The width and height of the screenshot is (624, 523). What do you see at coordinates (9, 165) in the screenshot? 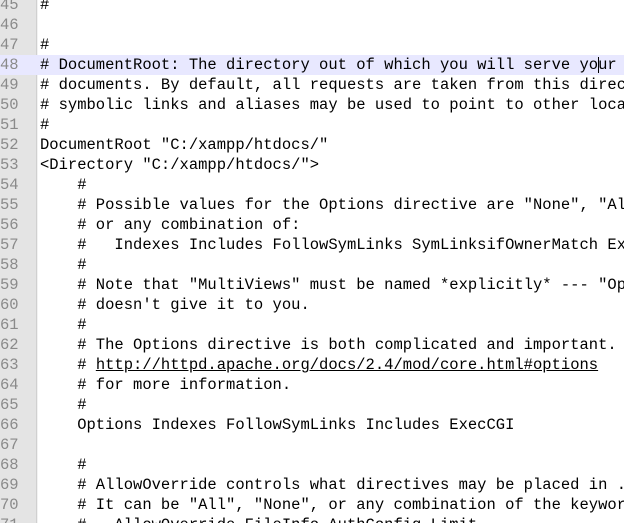
I see `line-number: 53` at bounding box center [9, 165].